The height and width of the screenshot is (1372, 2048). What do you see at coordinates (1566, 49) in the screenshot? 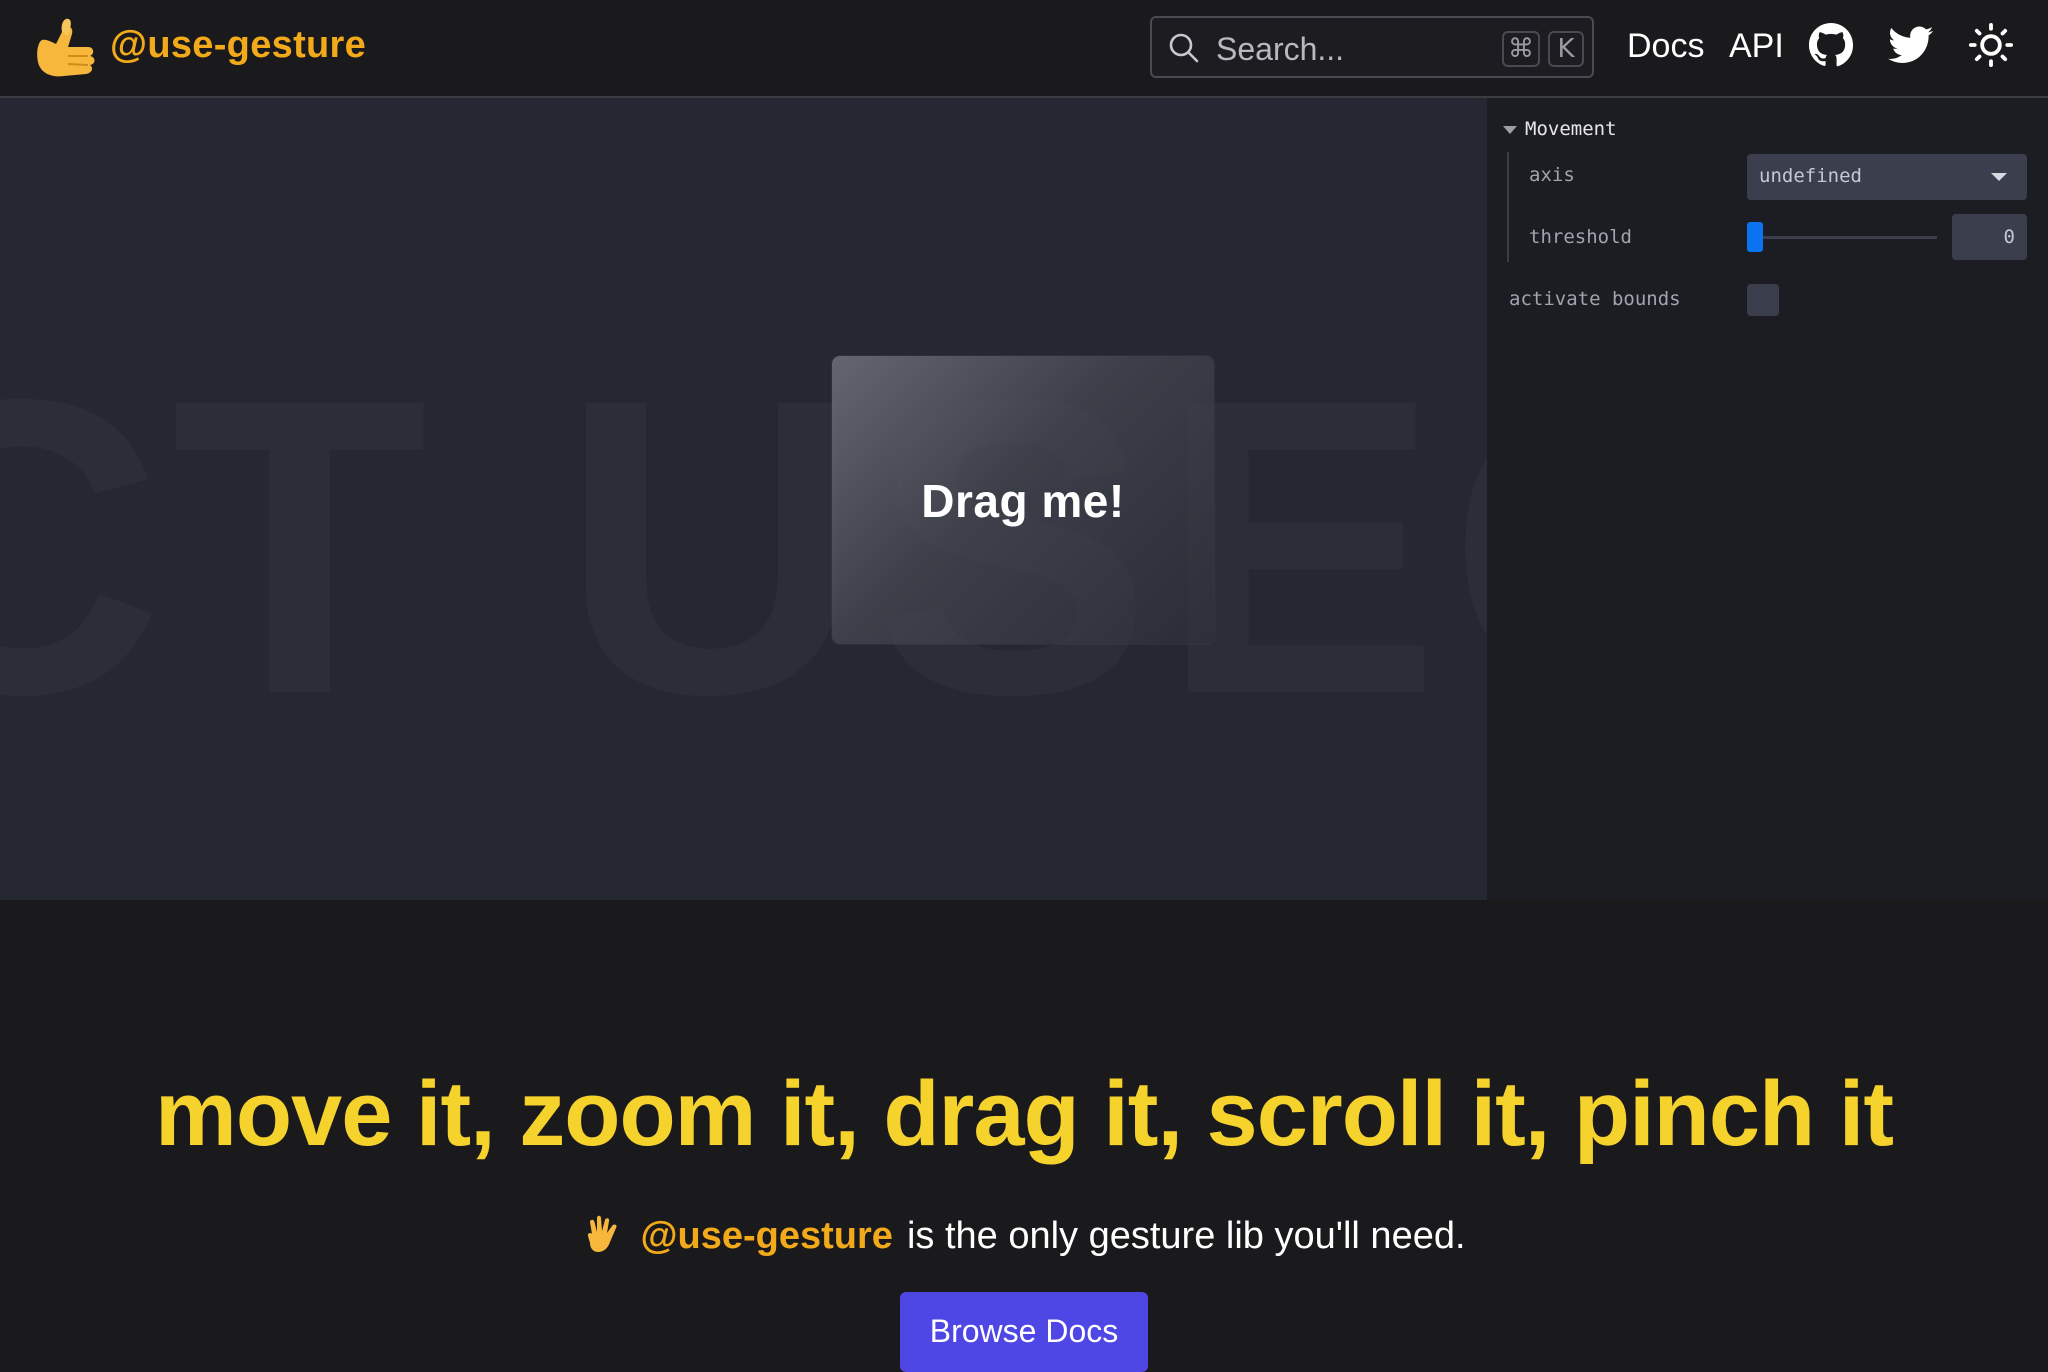
I see `shortcut-k-key: K` at bounding box center [1566, 49].